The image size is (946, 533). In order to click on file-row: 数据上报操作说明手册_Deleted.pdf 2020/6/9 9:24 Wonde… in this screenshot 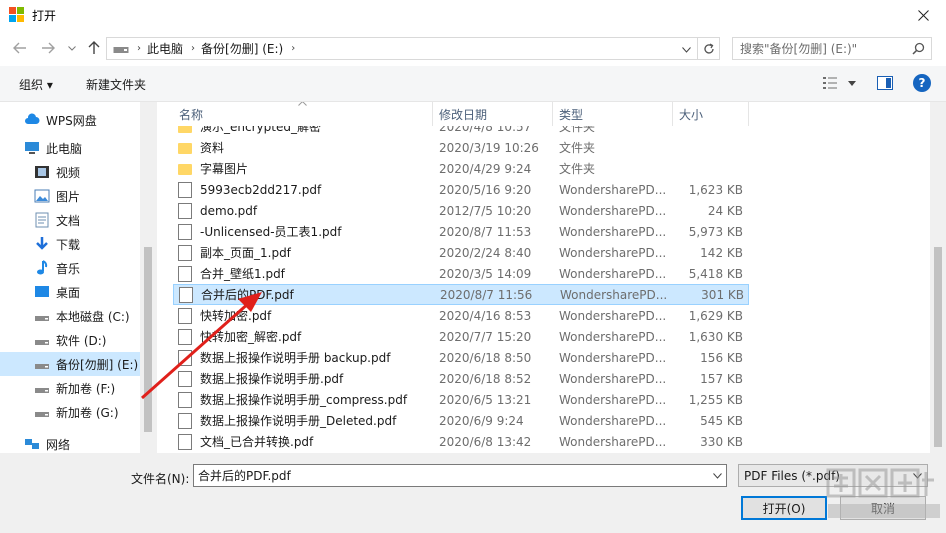, I will do `click(461, 420)`.